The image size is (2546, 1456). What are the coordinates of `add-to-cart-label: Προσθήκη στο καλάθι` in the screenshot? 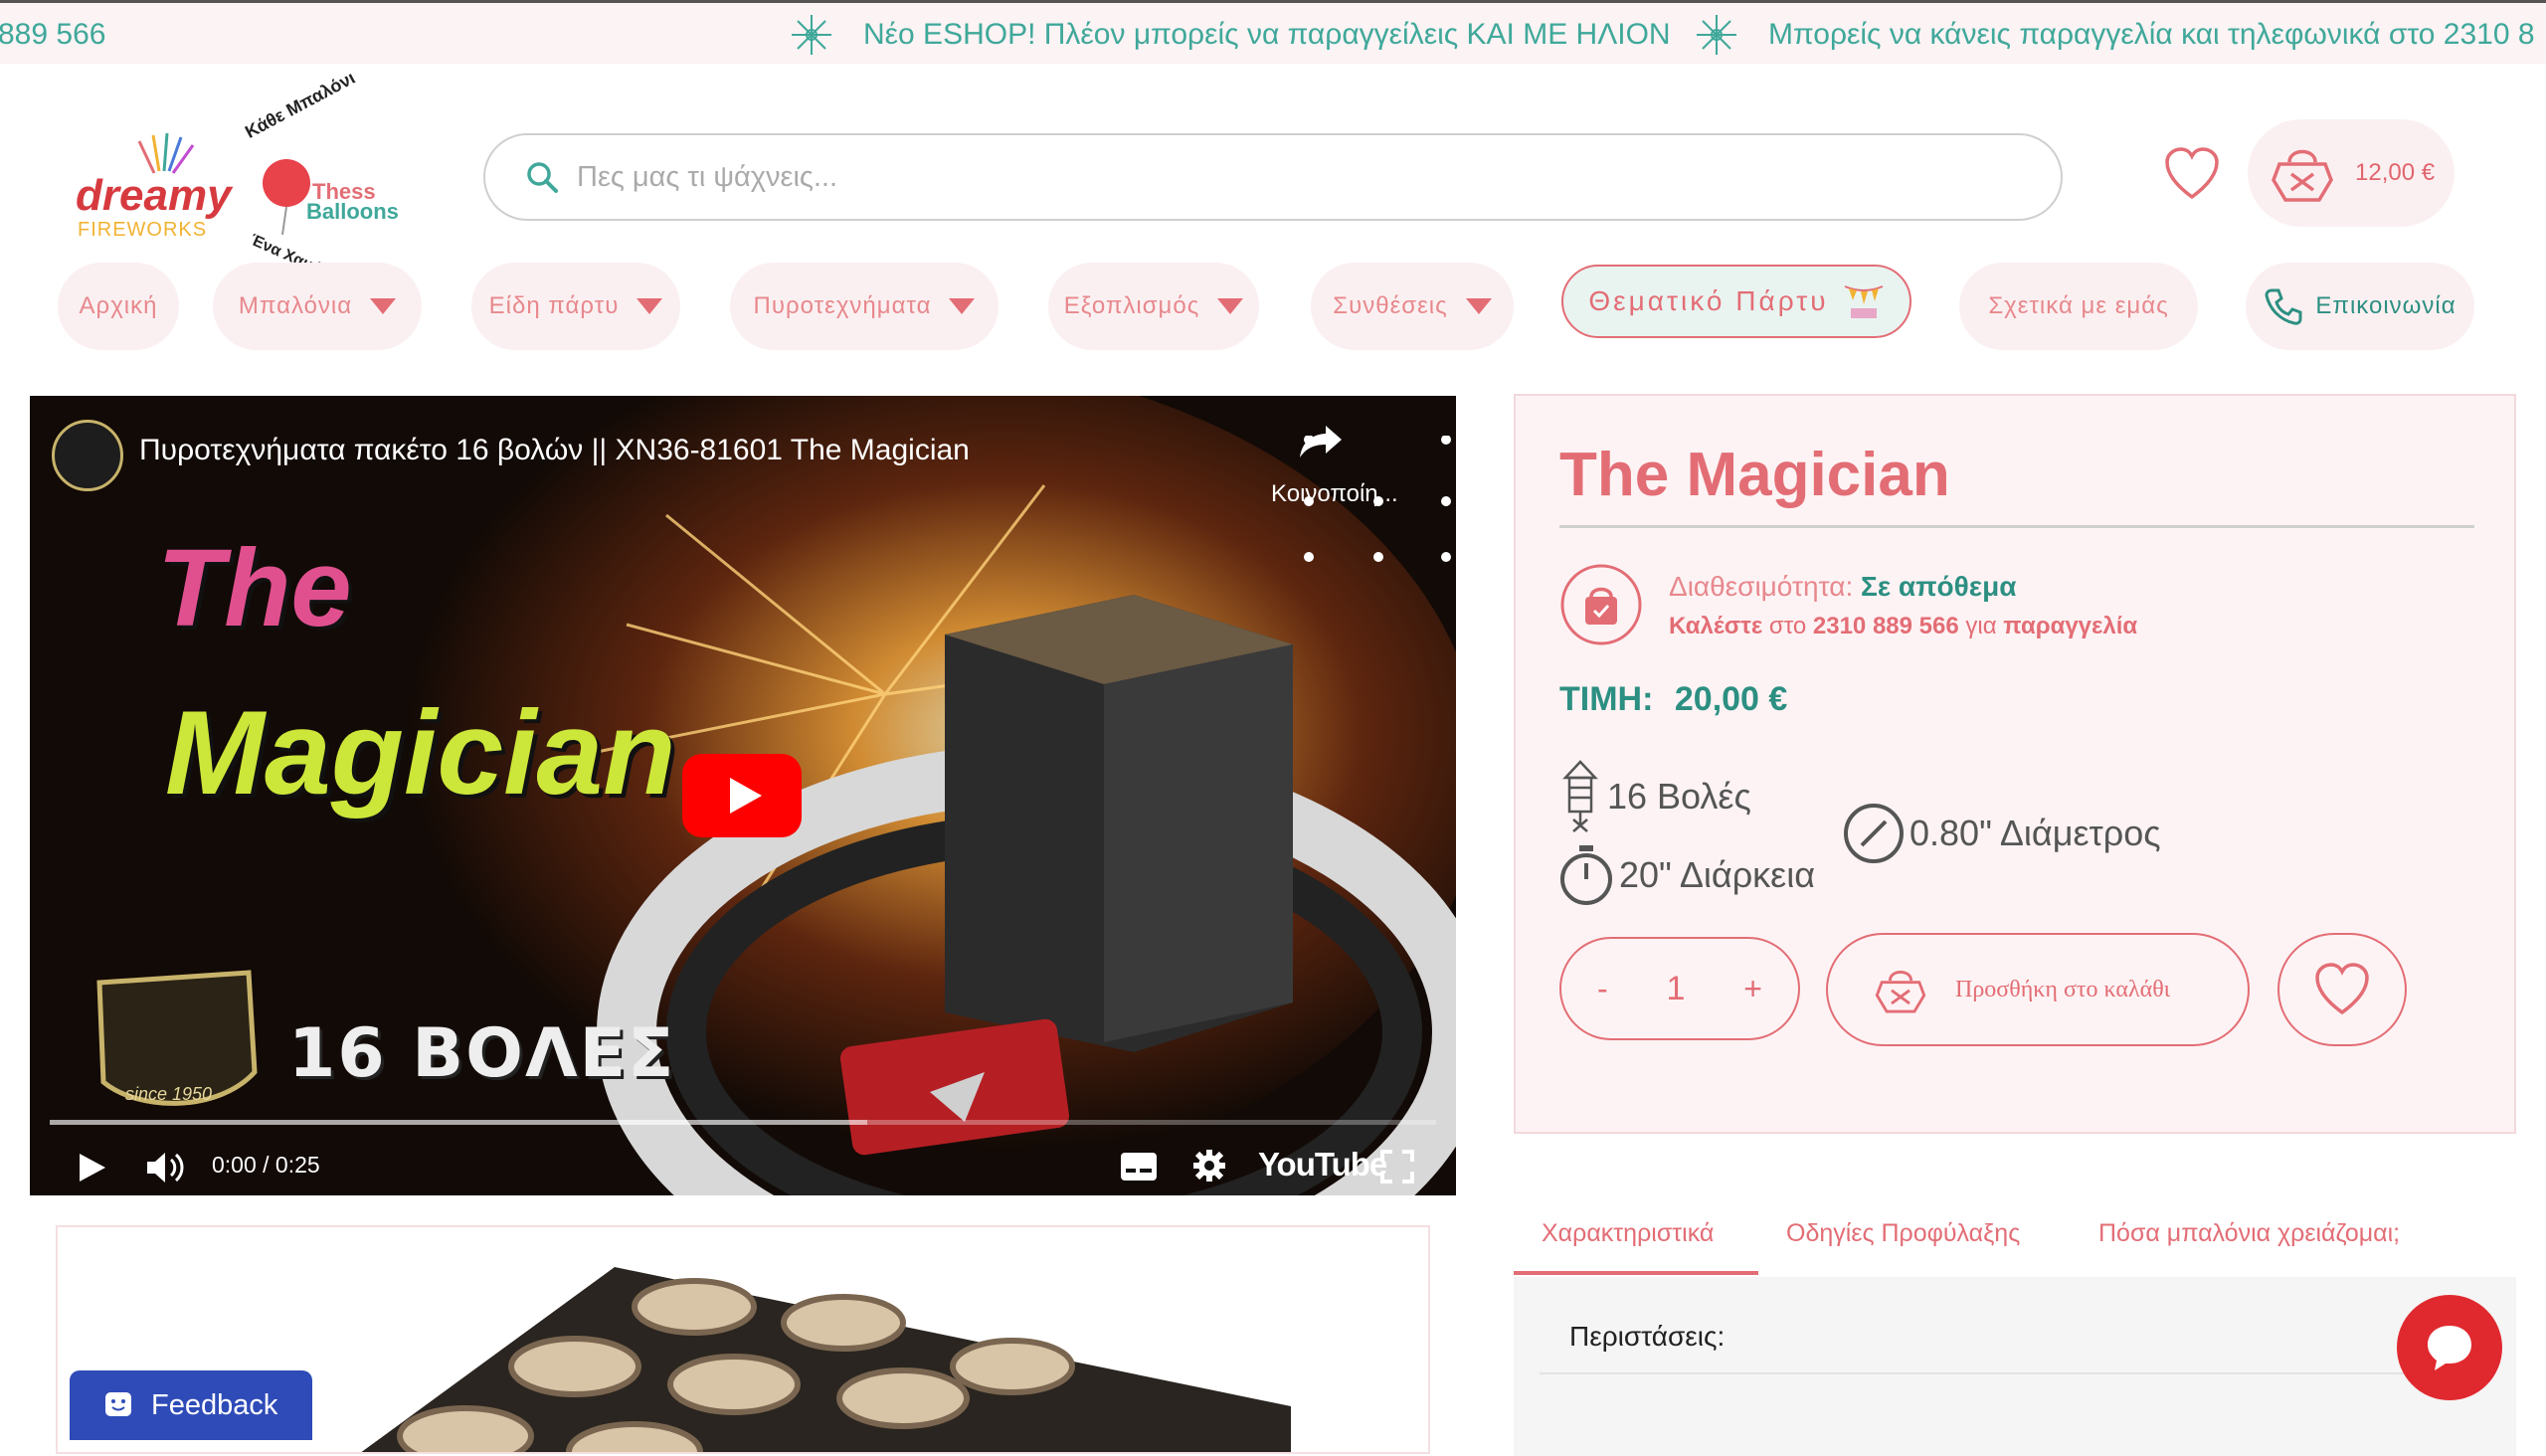 It's located at (2063, 989).